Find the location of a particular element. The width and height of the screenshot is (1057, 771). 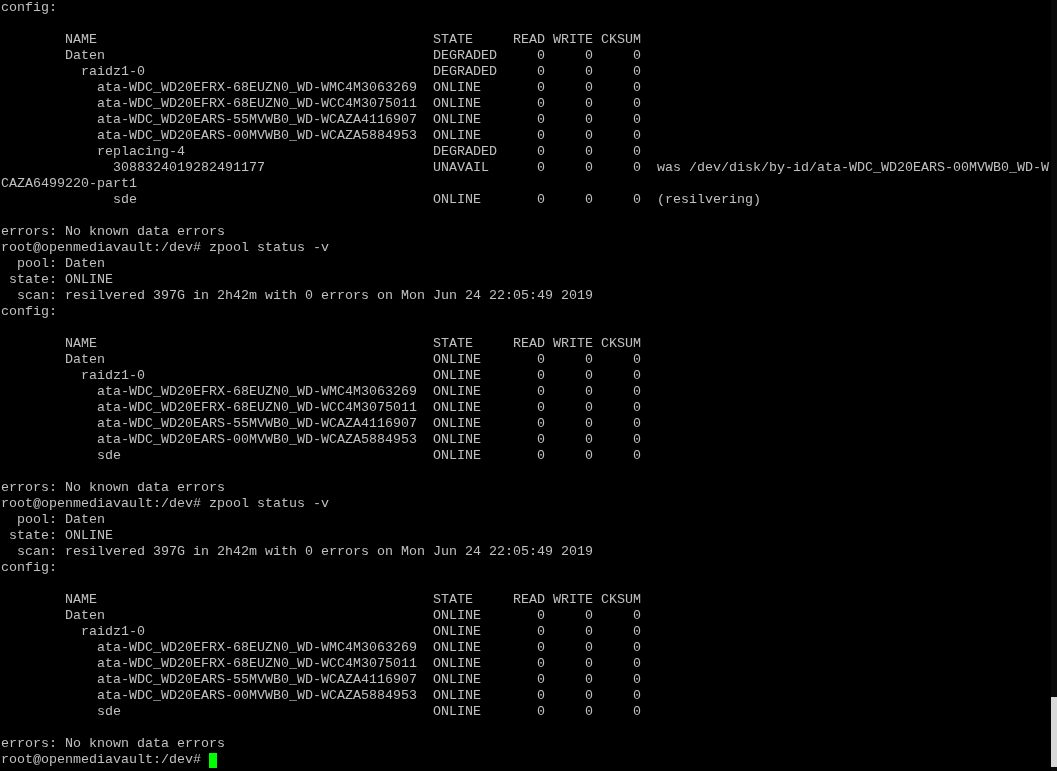

config-label: config: is located at coordinates (29, 311).